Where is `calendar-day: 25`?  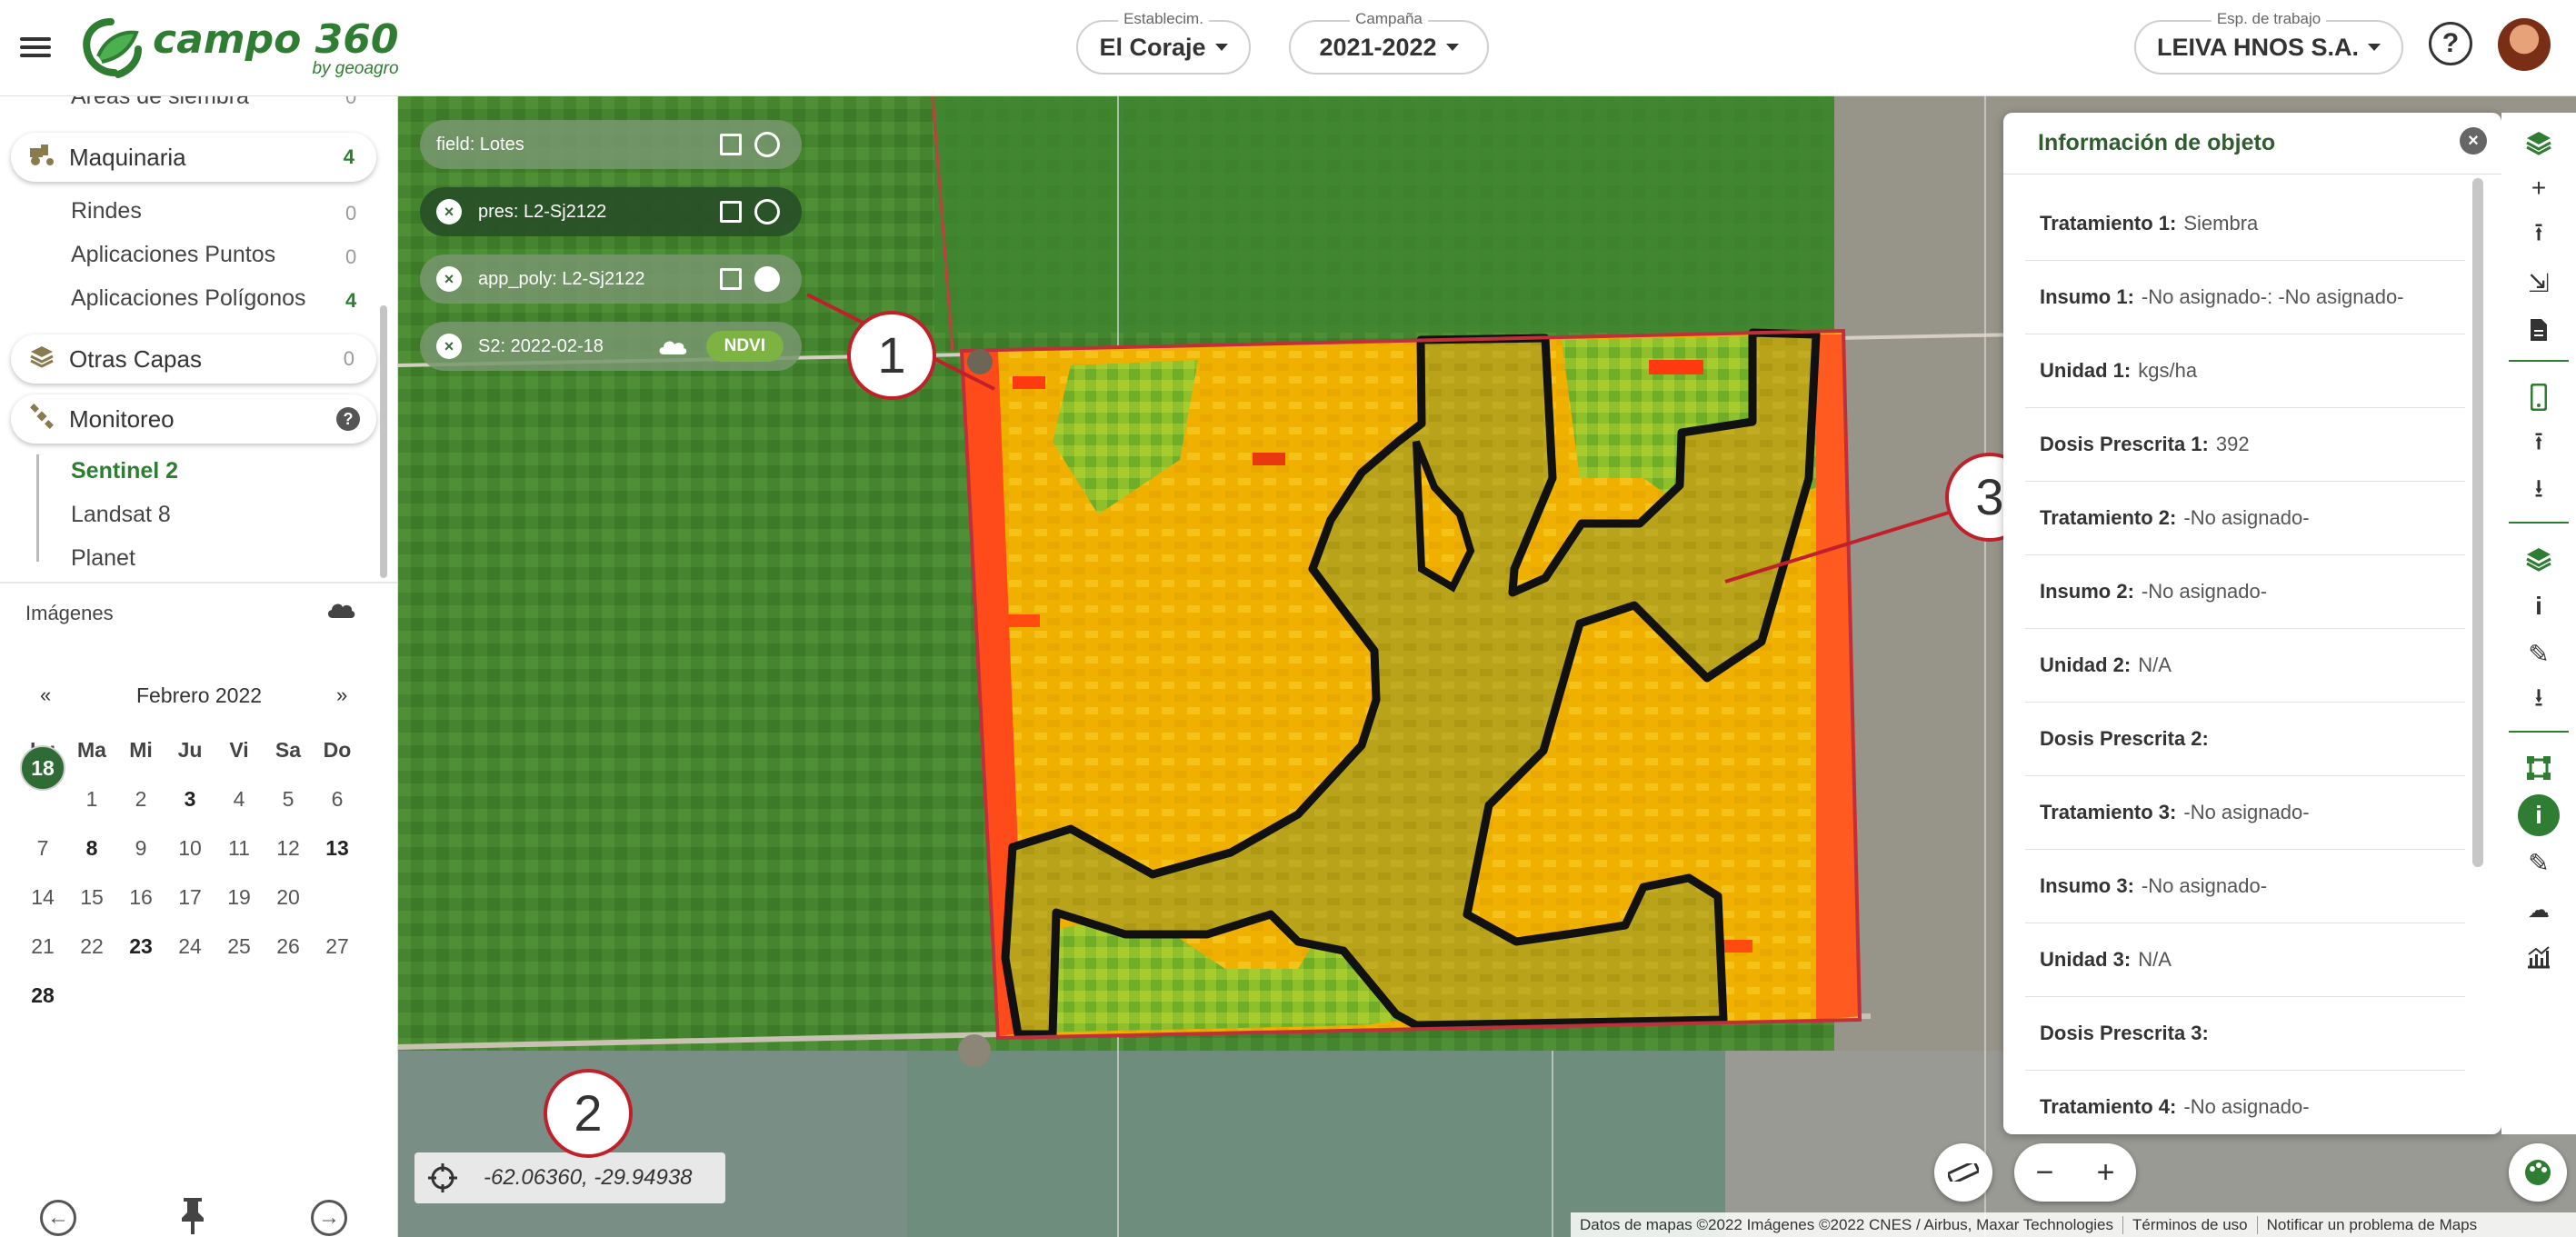 calendar-day: 25 is located at coordinates (240, 946).